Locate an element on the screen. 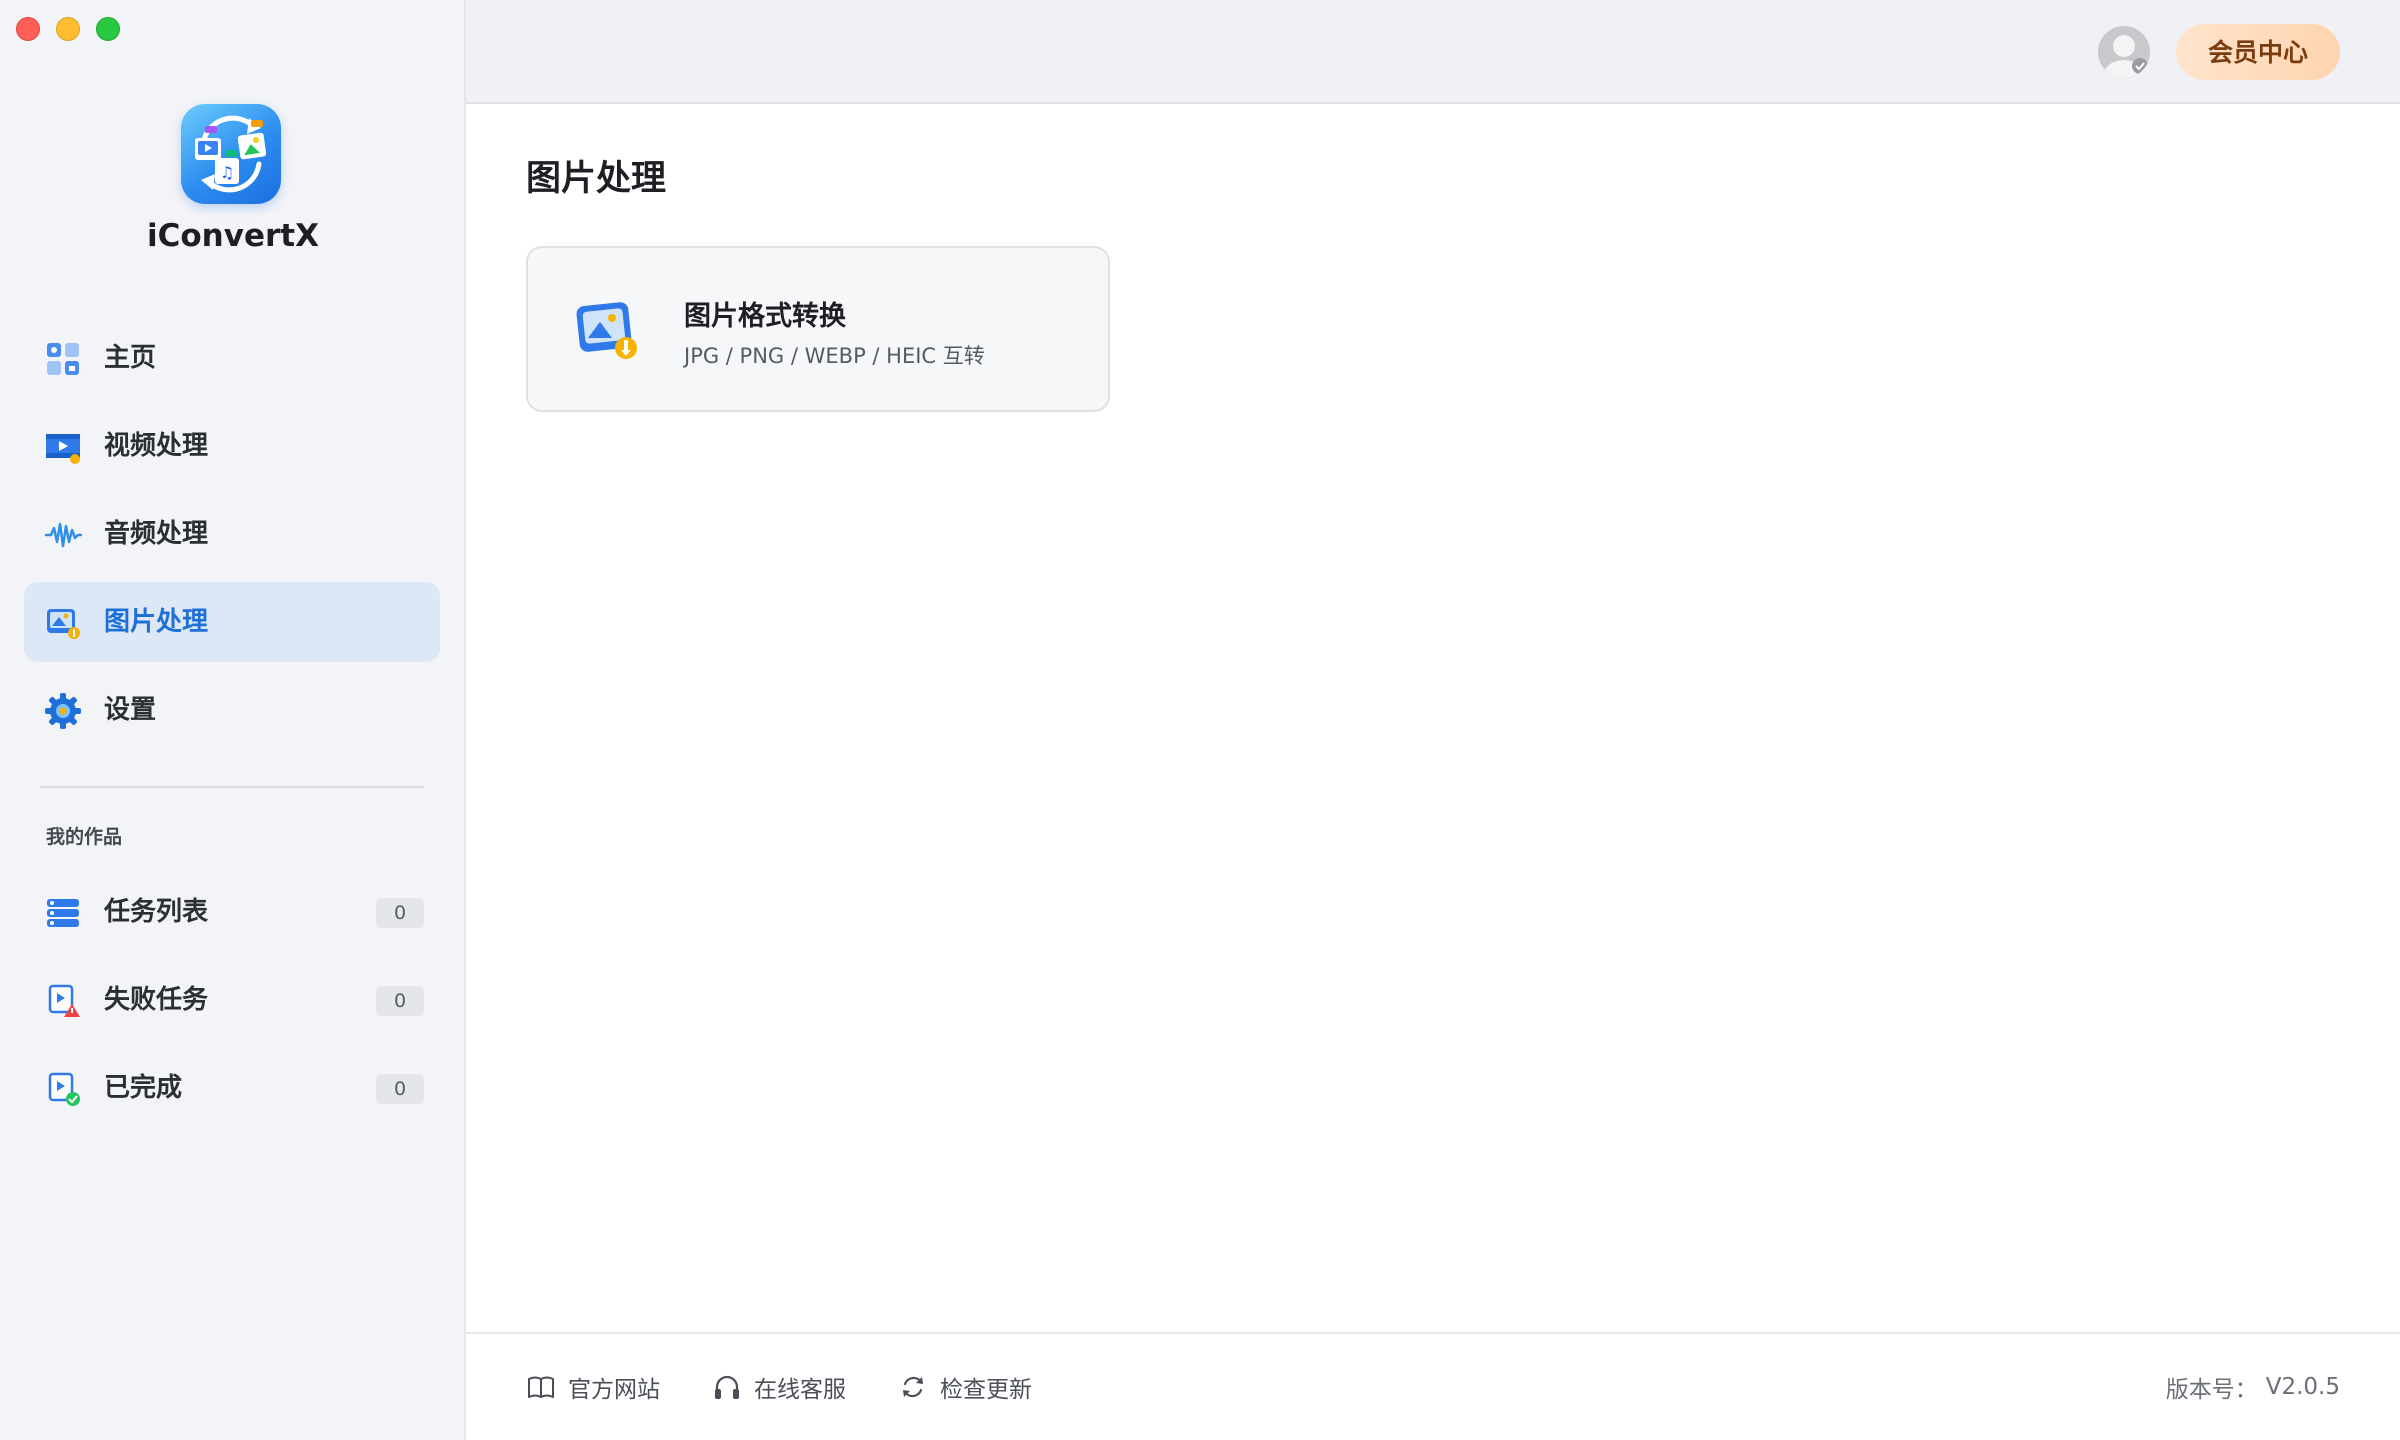 The image size is (2400, 1440). sidebar-item-label: 已完成 is located at coordinates (143, 1088).